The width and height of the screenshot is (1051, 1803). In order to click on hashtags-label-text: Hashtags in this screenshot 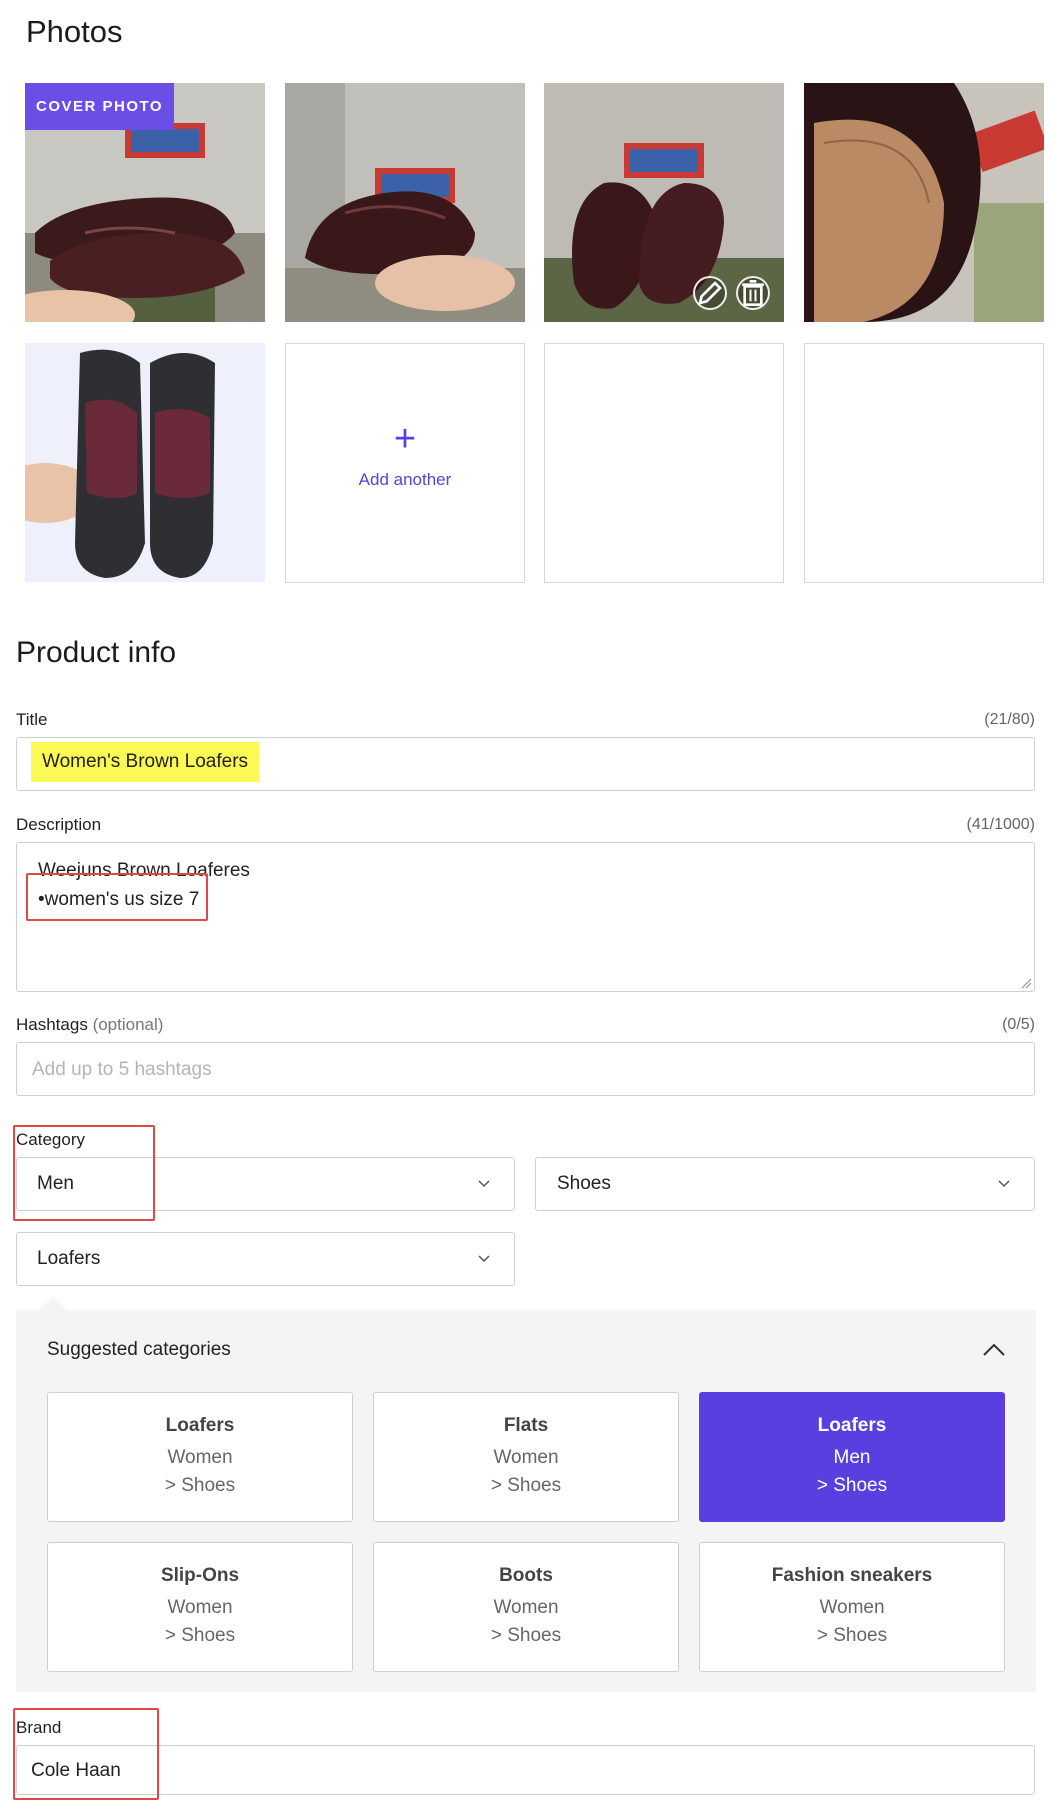, I will do `click(52, 1024)`.